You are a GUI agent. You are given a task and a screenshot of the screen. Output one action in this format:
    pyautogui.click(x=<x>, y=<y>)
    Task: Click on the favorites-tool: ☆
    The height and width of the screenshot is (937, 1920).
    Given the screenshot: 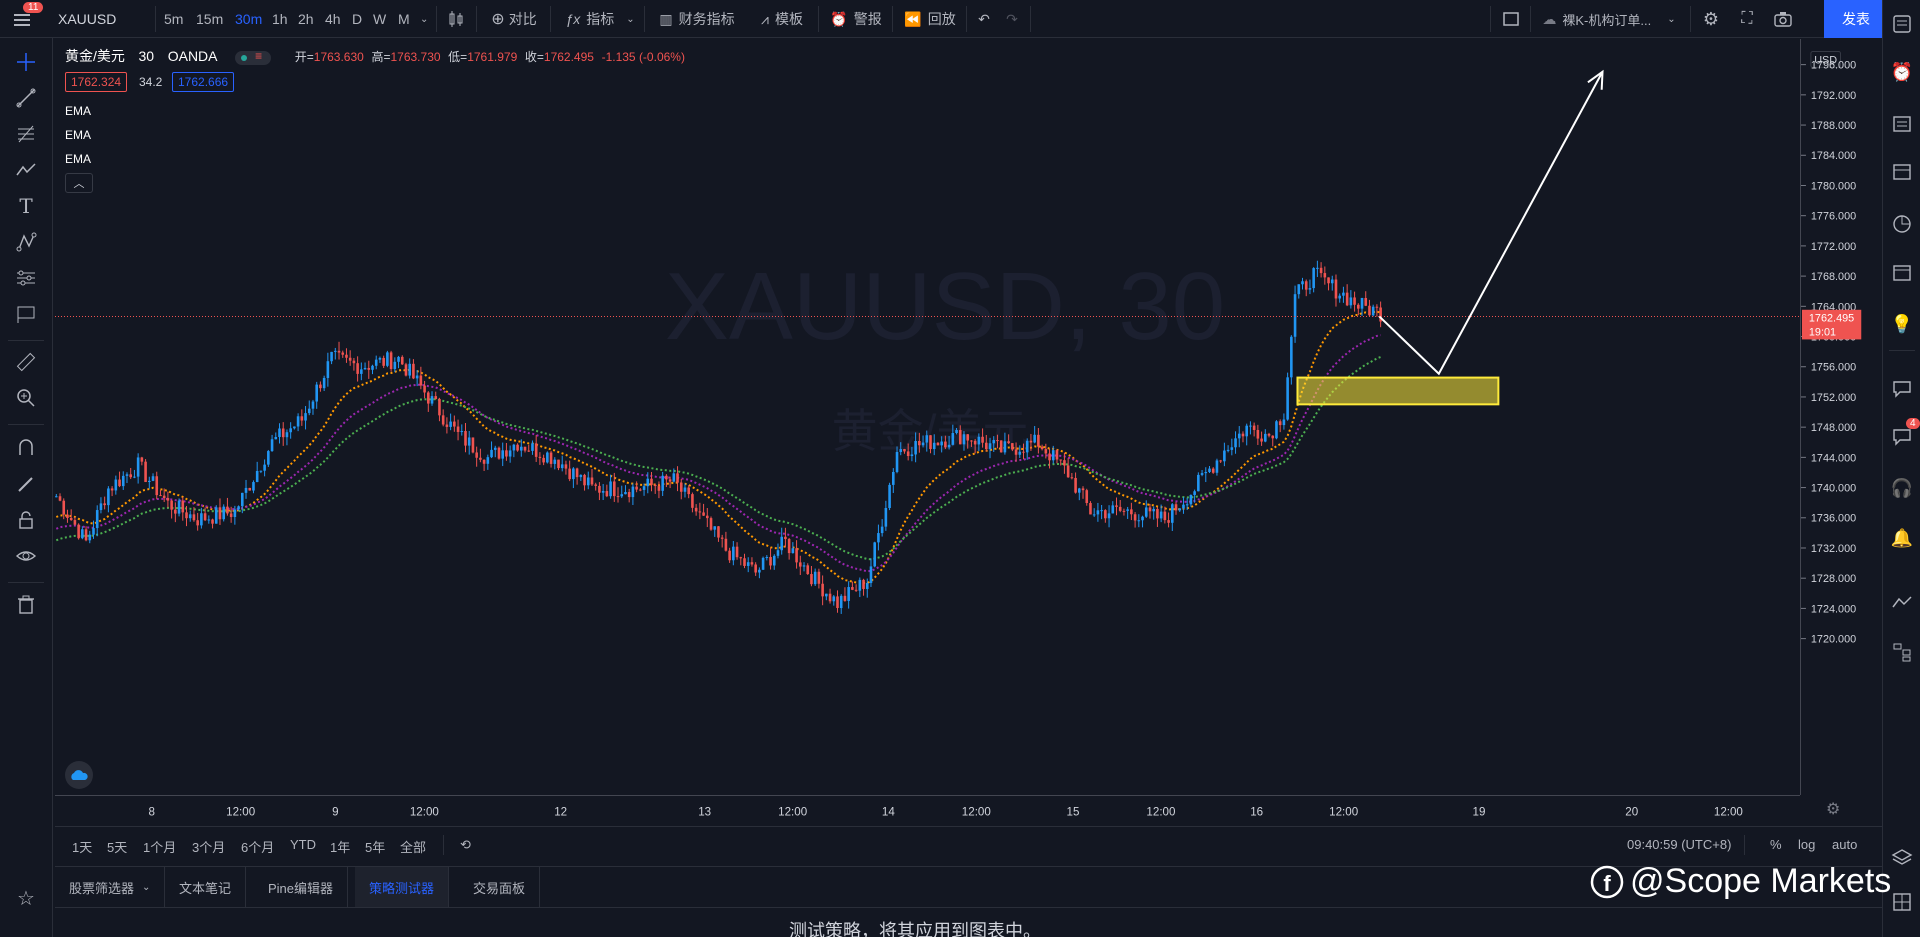 What is the action you would take?
    pyautogui.click(x=26, y=898)
    